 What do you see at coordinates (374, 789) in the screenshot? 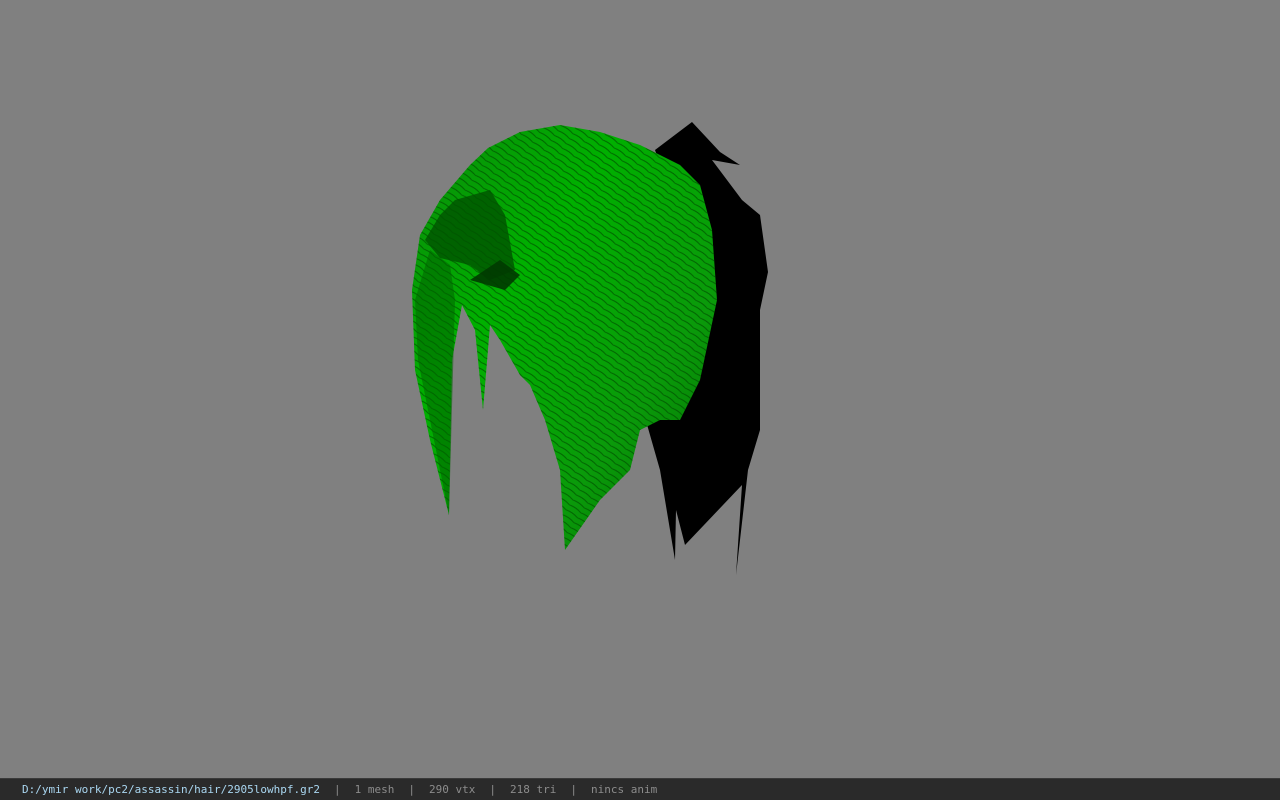
I see `mesh-count: 1 mesh` at bounding box center [374, 789].